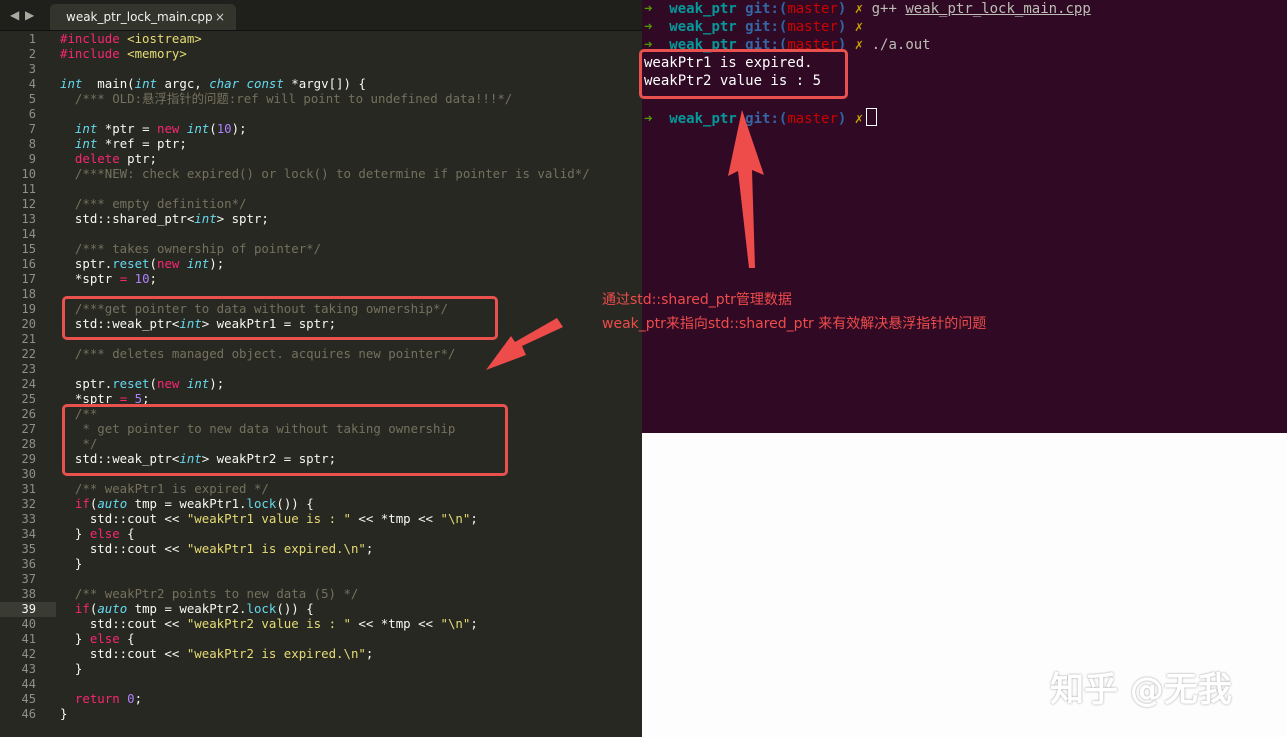 This screenshot has height=737, width=1287. I want to click on annotation-line-1: 通过std::shared_ptr管理数据, so click(697, 300).